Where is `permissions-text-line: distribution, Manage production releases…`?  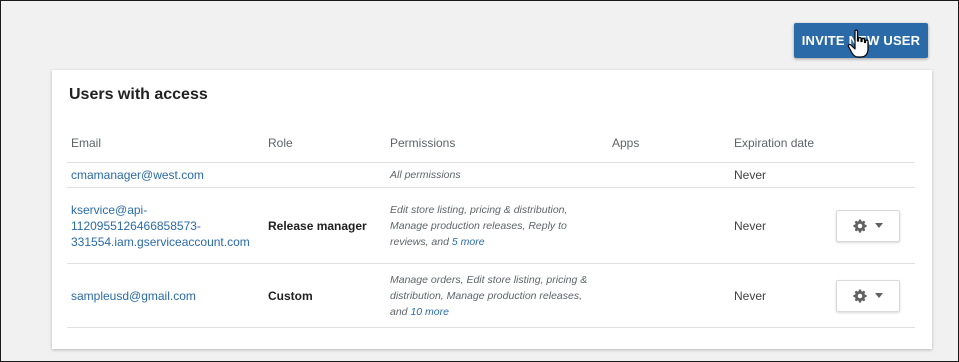
permissions-text-line: distribution, Manage production releases… is located at coordinates (486, 295).